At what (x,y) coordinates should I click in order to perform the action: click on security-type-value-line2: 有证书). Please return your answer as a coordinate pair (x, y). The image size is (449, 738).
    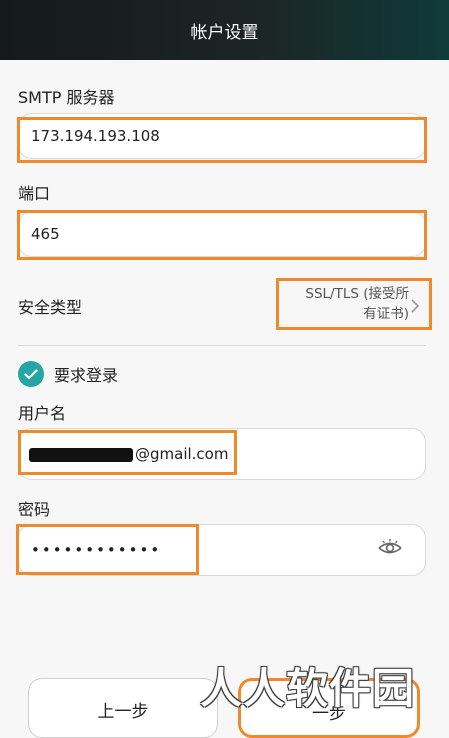
    Looking at the image, I should click on (386, 314).